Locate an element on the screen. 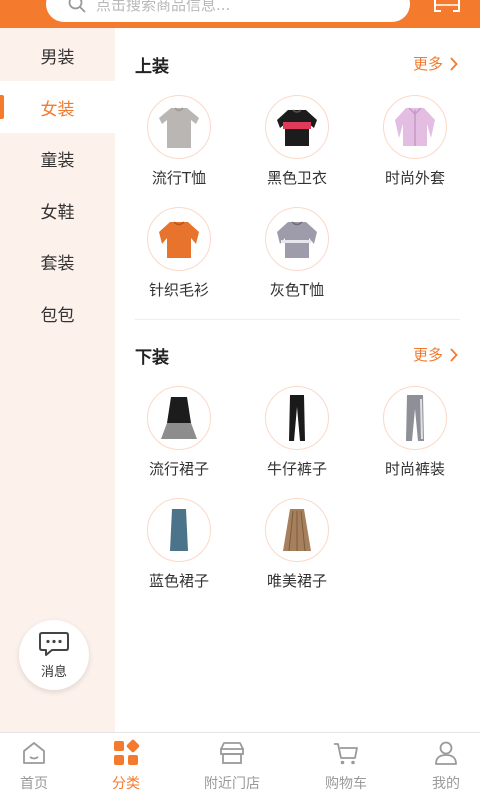 Image resolution: width=480 pixels, height=800 pixels. sidebar-item-bags: 包包 is located at coordinates (57, 313).